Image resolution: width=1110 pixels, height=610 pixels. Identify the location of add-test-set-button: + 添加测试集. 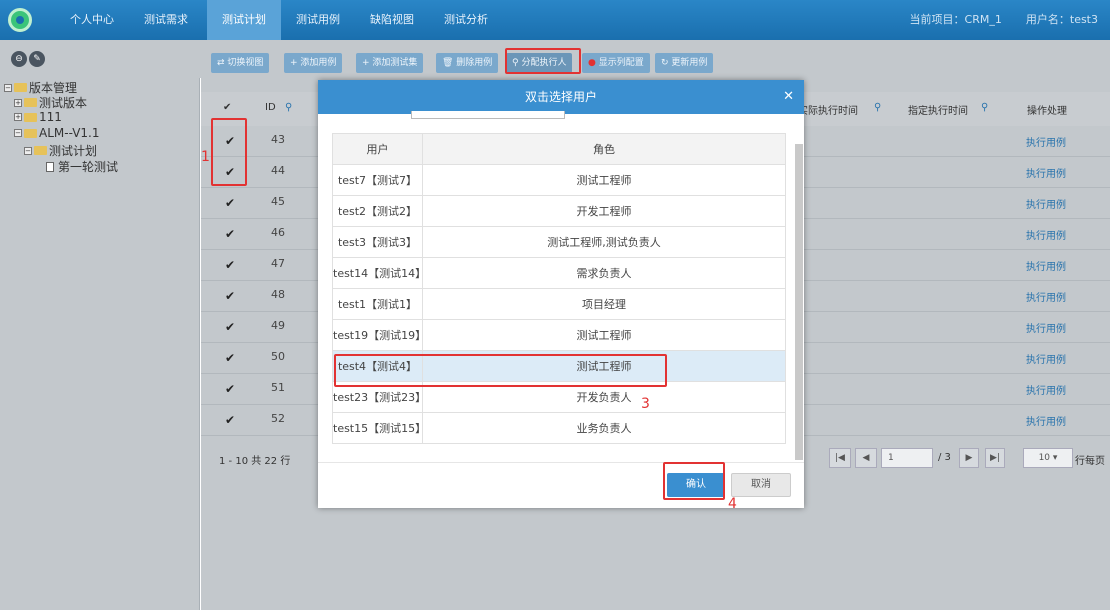
(390, 63).